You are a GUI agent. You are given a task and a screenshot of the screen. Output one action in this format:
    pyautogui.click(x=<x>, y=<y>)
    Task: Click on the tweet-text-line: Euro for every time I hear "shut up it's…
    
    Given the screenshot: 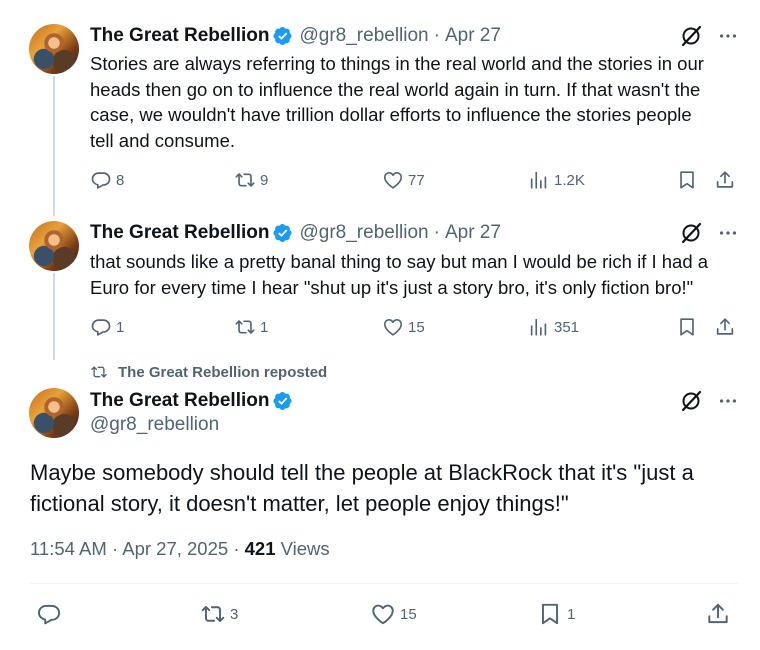 What is the action you would take?
    pyautogui.click(x=392, y=287)
    